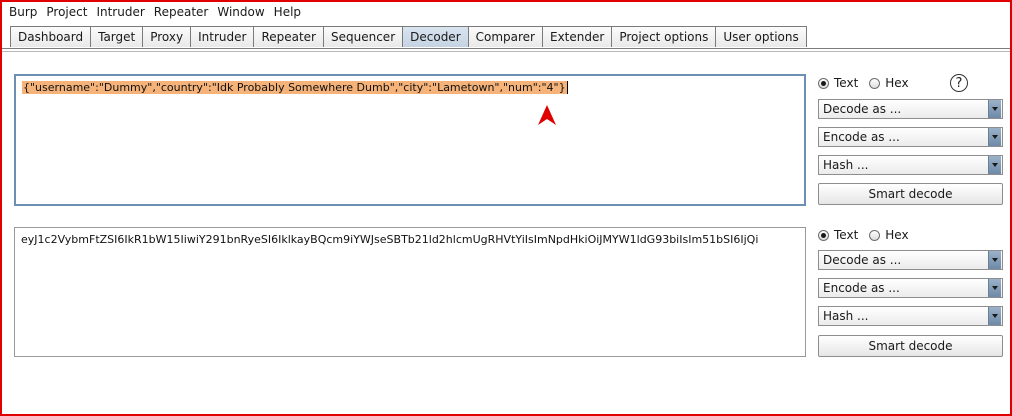  I want to click on panel1-smart-decode-button: Smart decode, so click(910, 194).